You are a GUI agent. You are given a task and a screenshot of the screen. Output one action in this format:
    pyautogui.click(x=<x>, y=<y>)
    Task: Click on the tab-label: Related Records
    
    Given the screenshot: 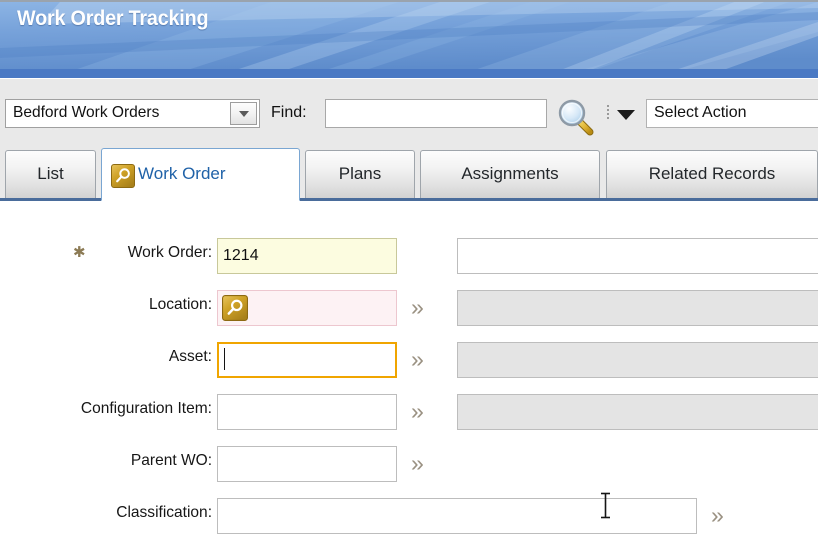 What is the action you would take?
    pyautogui.click(x=712, y=173)
    